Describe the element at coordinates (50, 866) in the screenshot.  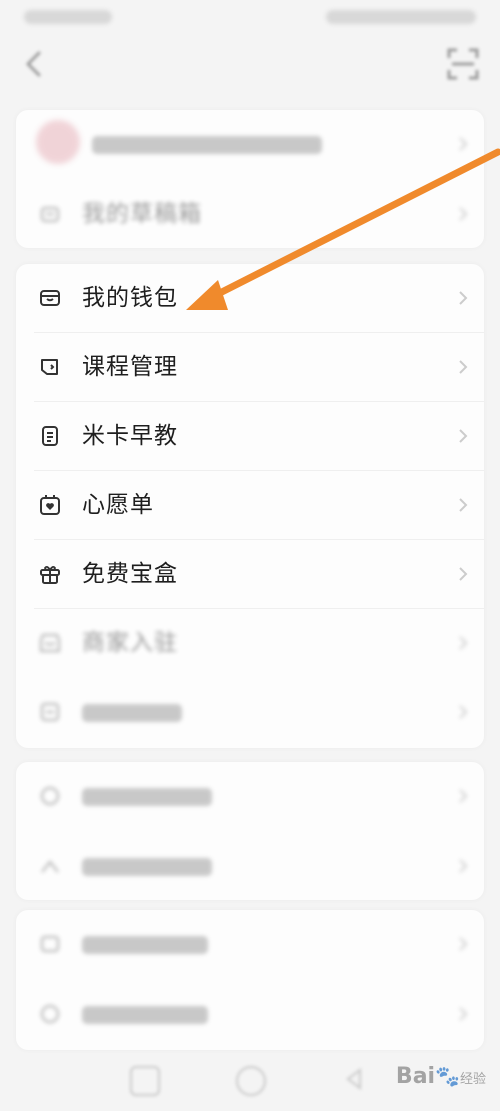
I see `share-icon` at that location.